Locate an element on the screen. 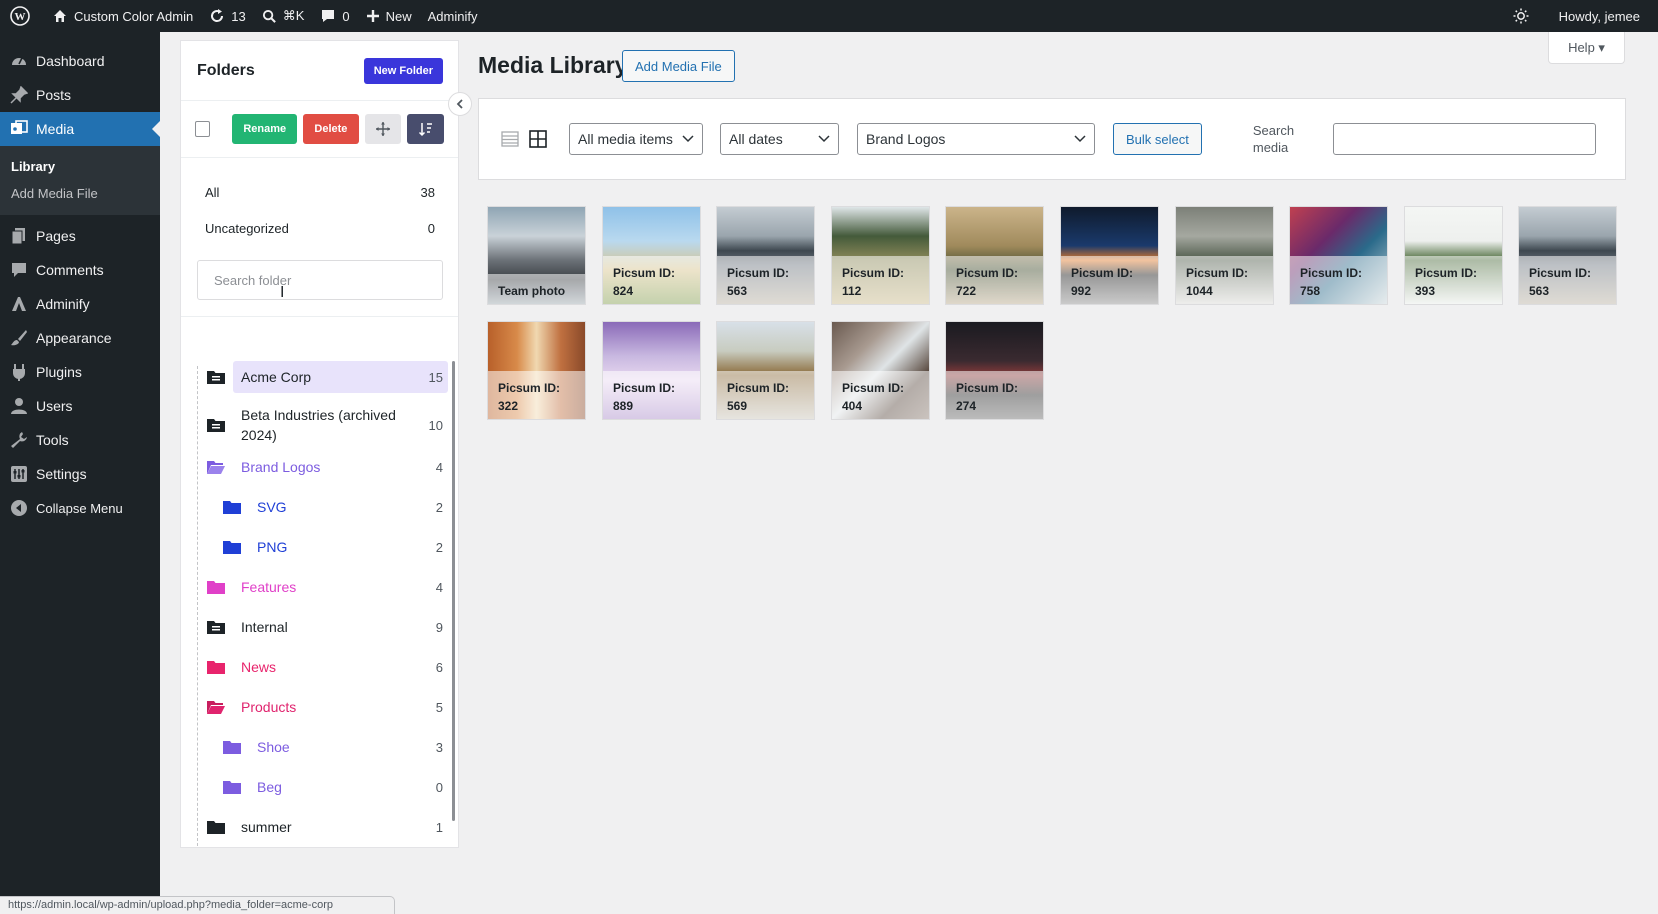 This screenshot has width=1658, height=914. folder-all: All 38 is located at coordinates (320, 192).